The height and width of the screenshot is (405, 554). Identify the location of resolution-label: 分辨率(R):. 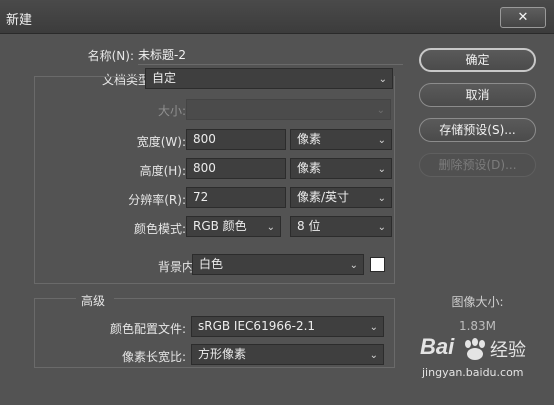
(157, 200).